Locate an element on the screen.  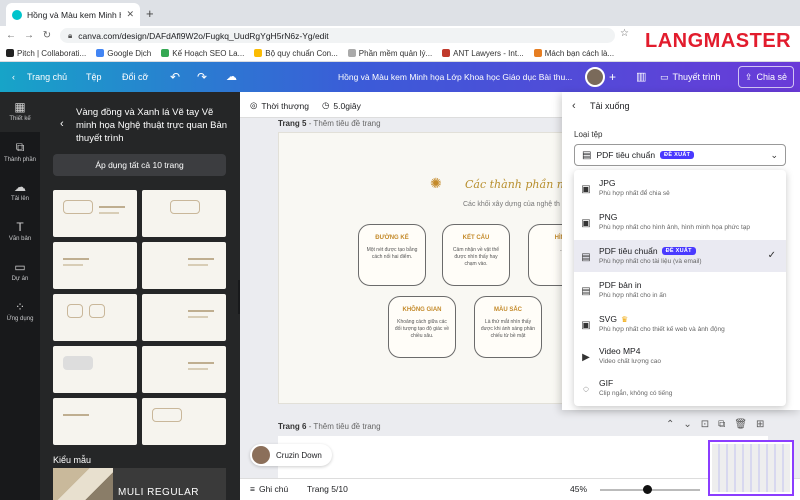
reload-icon: ↻ is located at coordinates (47, 35).